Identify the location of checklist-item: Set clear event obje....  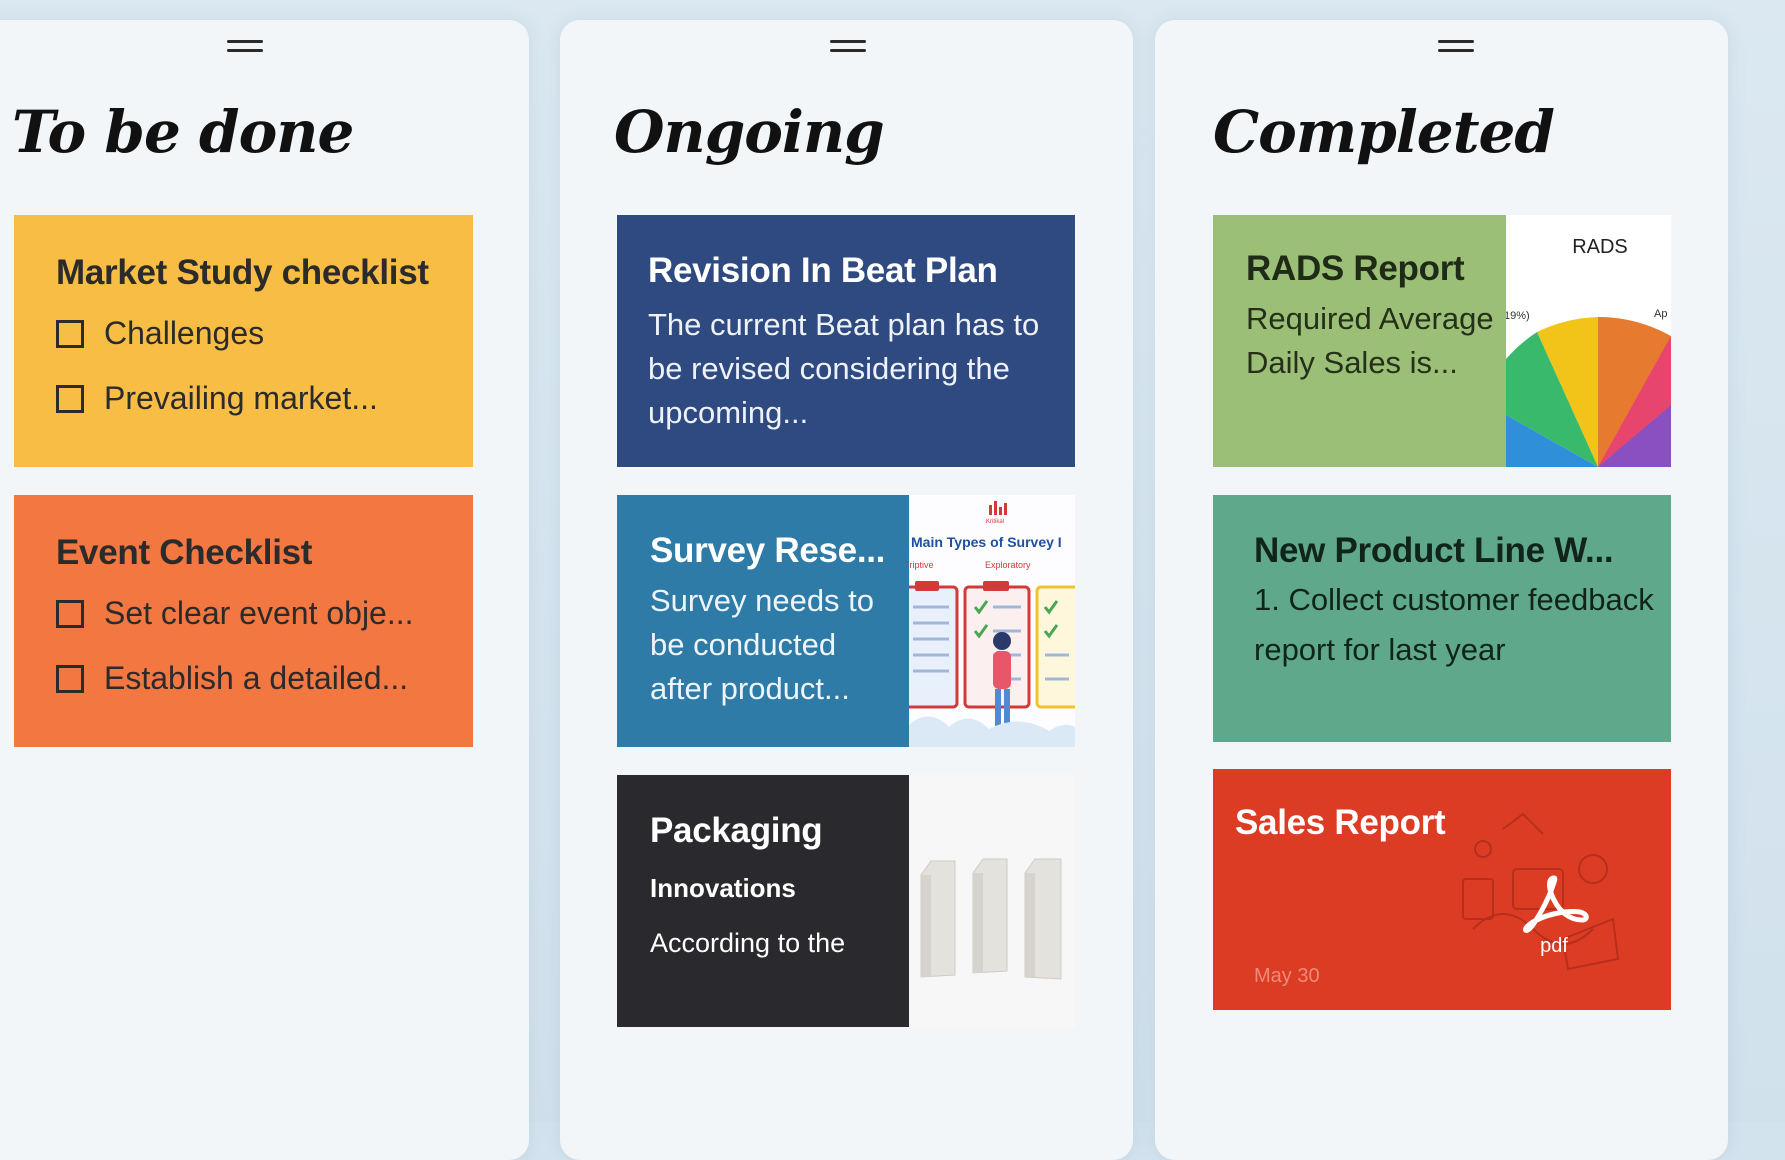
(256, 613).